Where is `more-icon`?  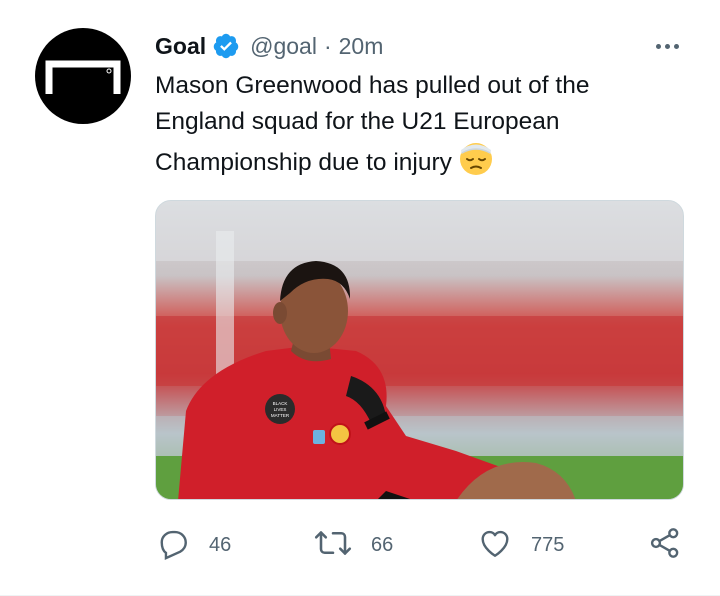
more-icon is located at coordinates (658, 46).